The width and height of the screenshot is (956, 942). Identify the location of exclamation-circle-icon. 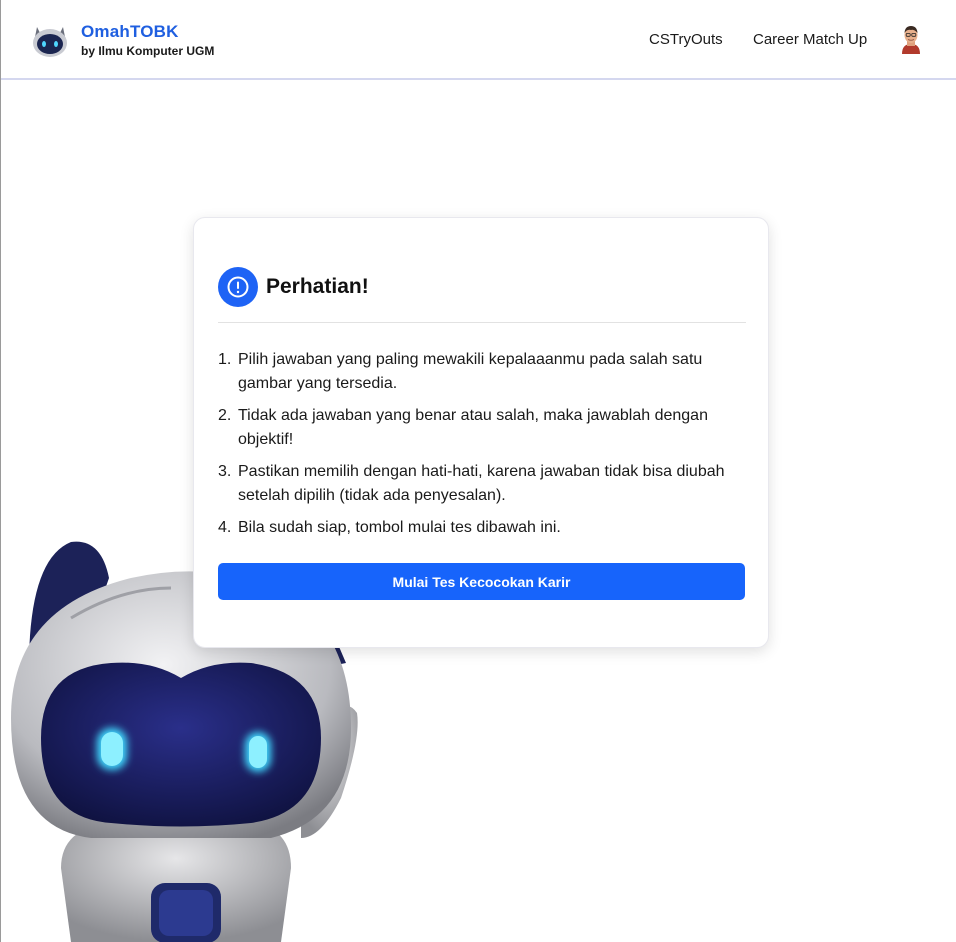
(238, 287).